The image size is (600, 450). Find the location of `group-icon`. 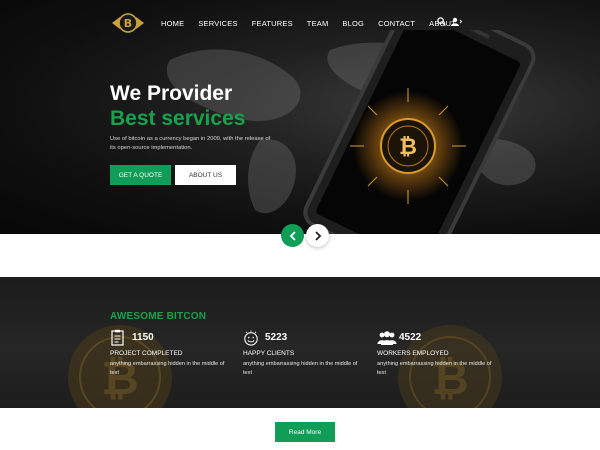

group-icon is located at coordinates (387, 338).